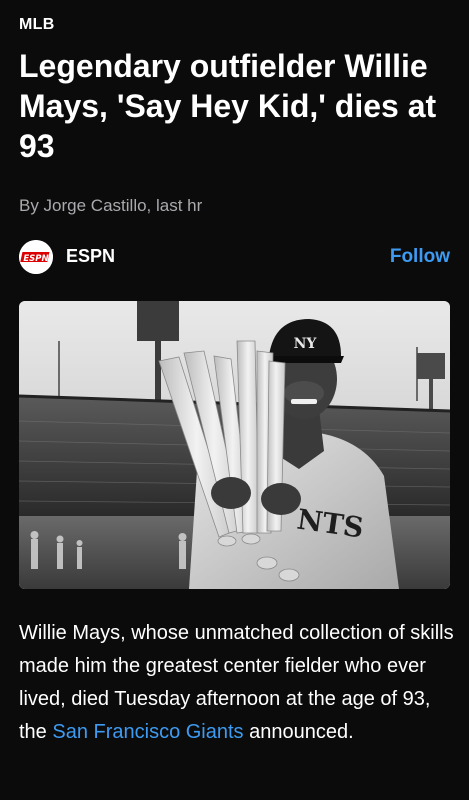 Image resolution: width=469 pixels, height=800 pixels. I want to click on espn-logo-icon: ESPN, so click(36, 257).